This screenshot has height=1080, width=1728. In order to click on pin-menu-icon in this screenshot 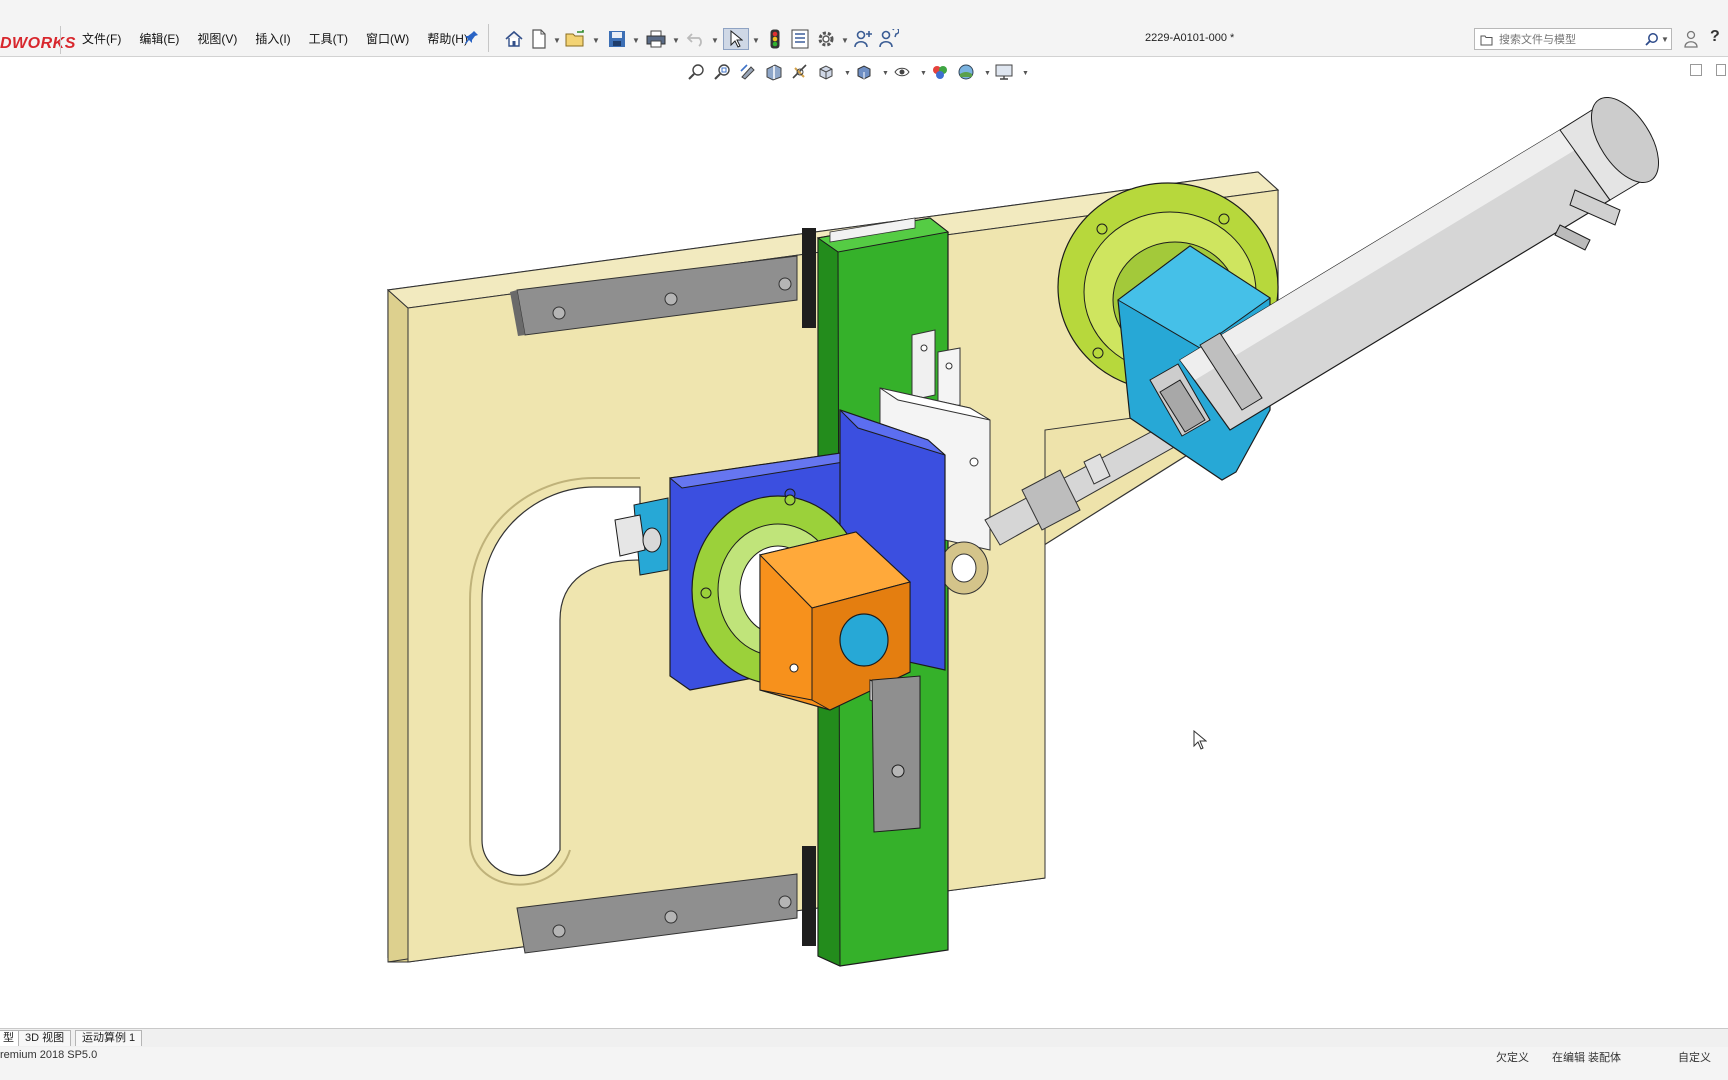, I will do `click(472, 38)`.